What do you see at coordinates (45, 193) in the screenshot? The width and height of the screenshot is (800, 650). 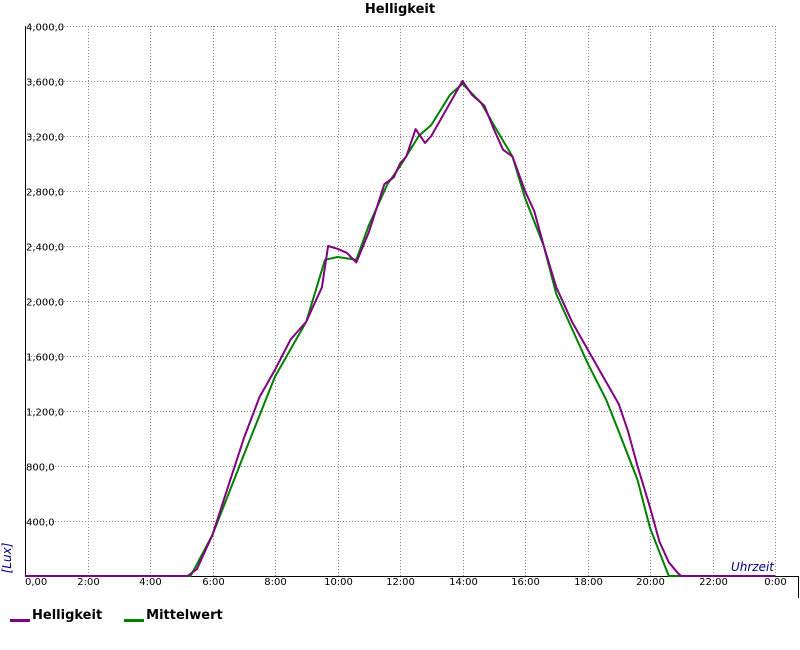 I see `y-tick-label: 2,800,0` at bounding box center [45, 193].